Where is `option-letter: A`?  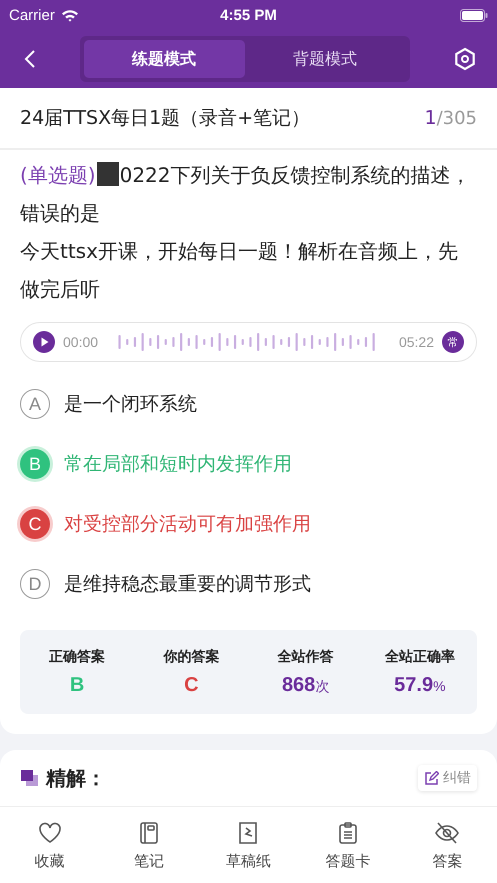
option-letter: A is located at coordinates (35, 404).